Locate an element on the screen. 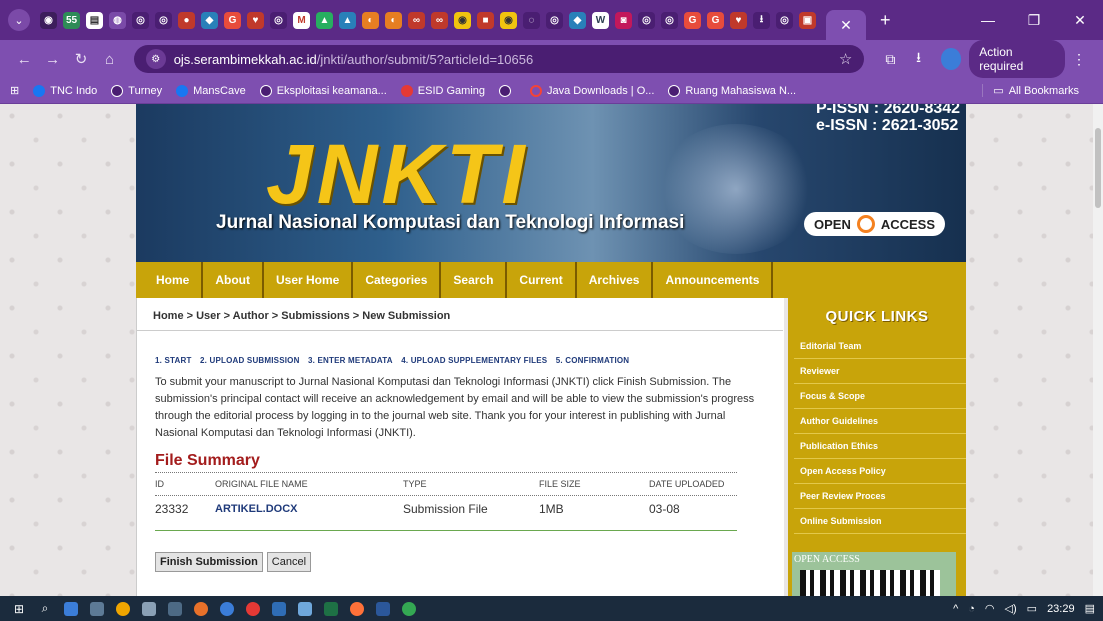 The image size is (1103, 621). forward-icon: → is located at coordinates (52, 59).